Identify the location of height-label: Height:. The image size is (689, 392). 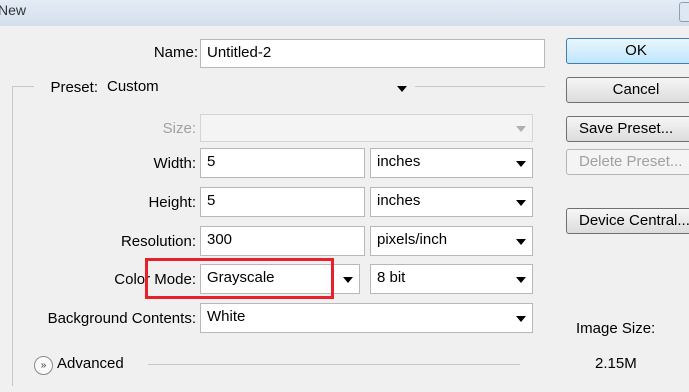
(172, 202).